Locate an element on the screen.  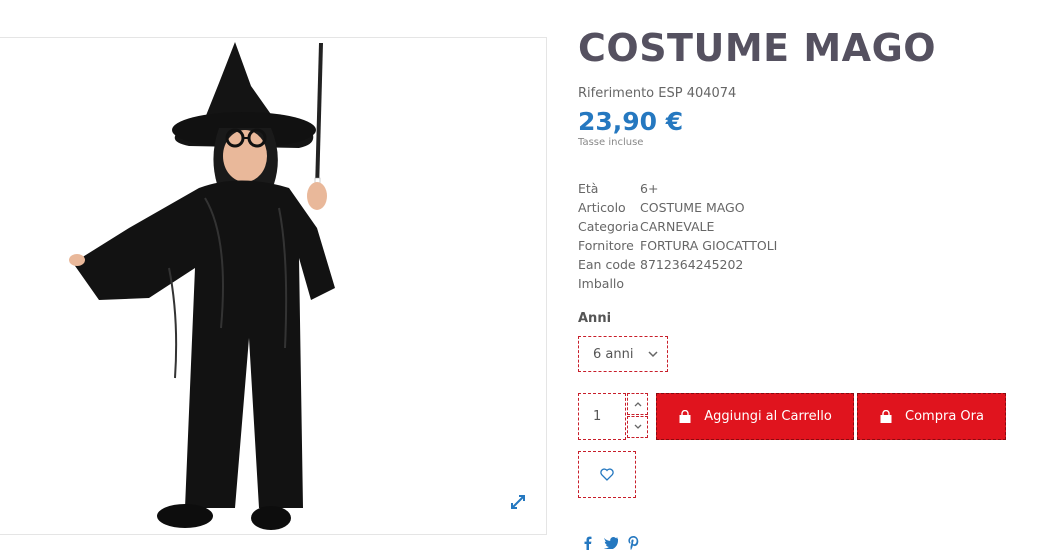
spec-key: Imballo is located at coordinates (601, 283).